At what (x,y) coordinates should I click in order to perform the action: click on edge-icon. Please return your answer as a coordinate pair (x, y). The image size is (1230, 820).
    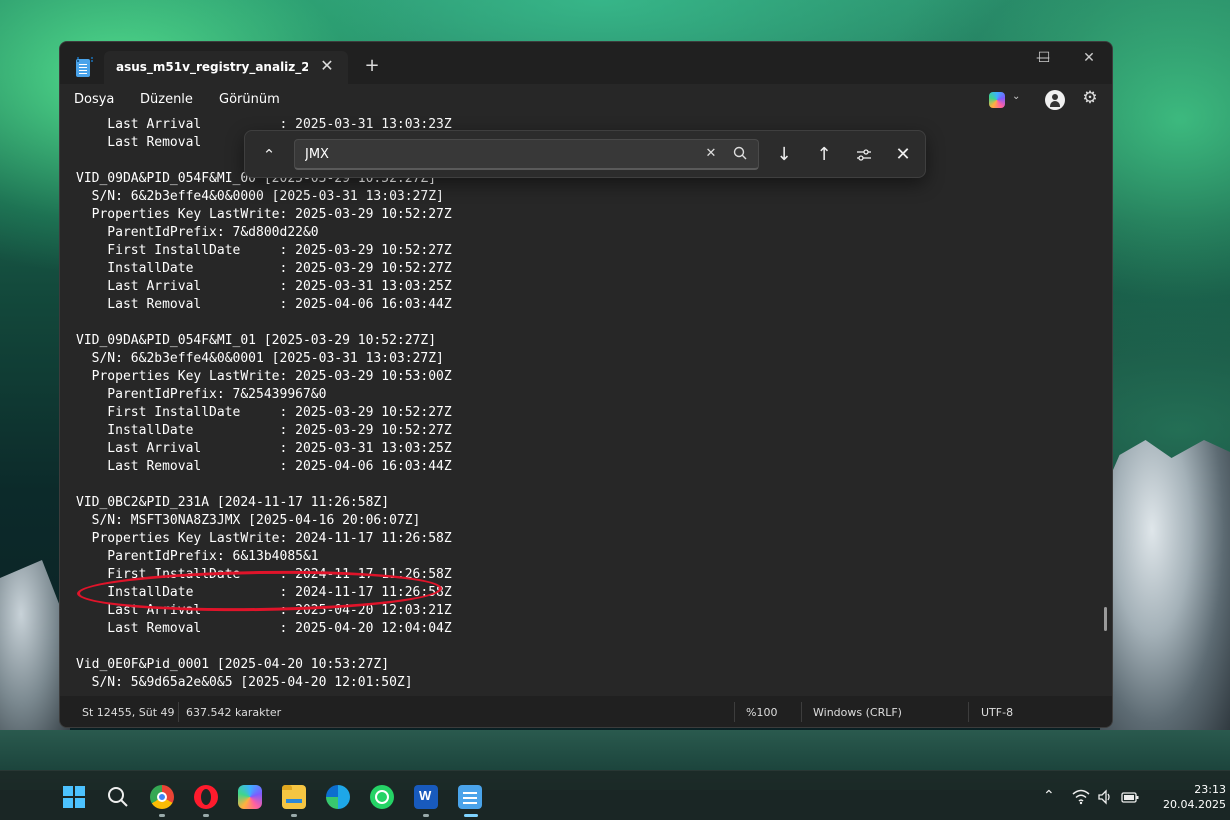
    Looking at the image, I should click on (338, 797).